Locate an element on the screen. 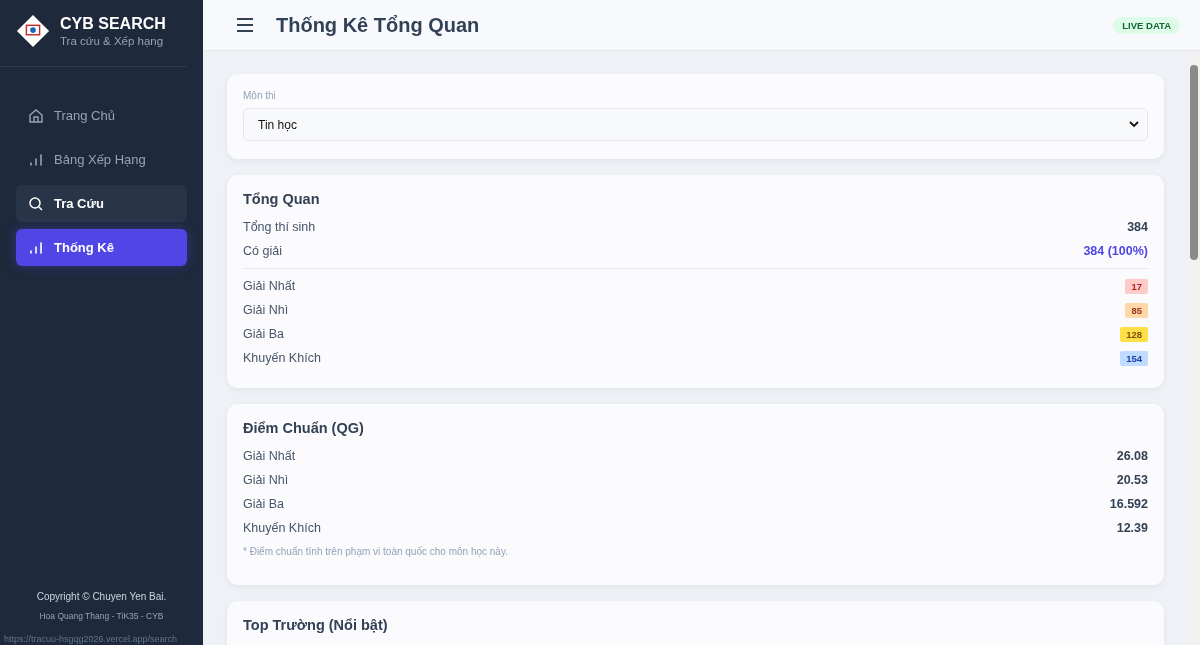 The image size is (1200, 645). card-title: Tổng Quan is located at coordinates (282, 199).